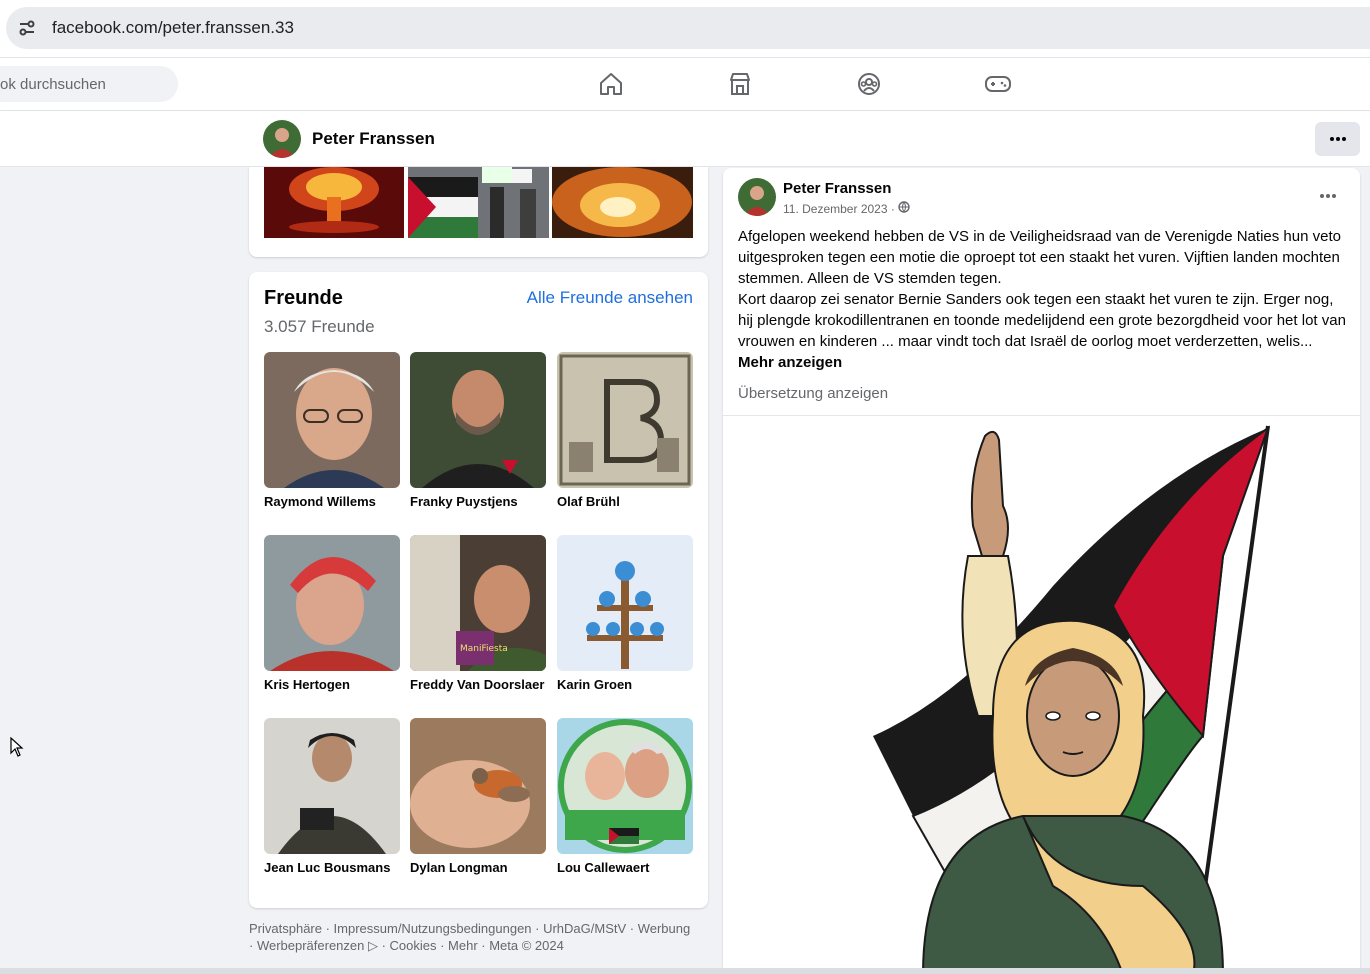 Image resolution: width=1370 pixels, height=974 pixels. Describe the element at coordinates (904, 208) in the screenshot. I see `globe-icon` at that location.